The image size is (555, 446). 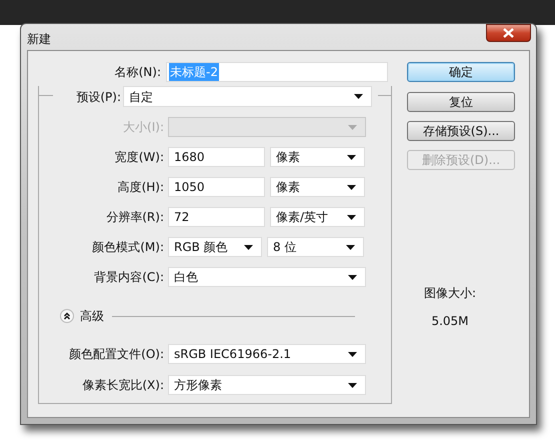 What do you see at coordinates (267, 354) in the screenshot?
I see `dropdown: sRGB IEC61966-2.1` at bounding box center [267, 354].